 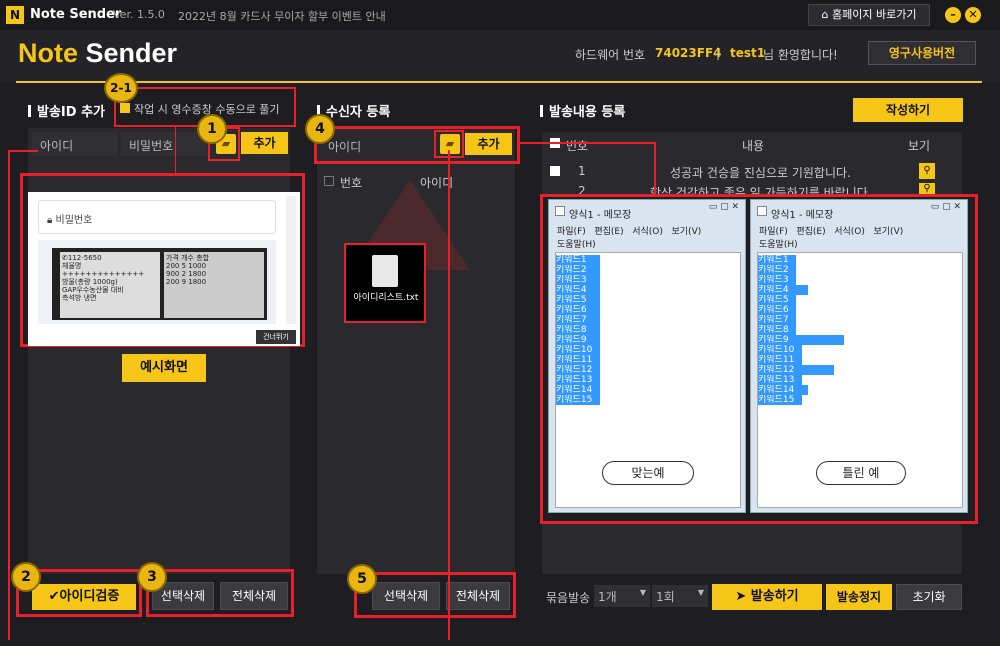 I want to click on keyword-line: 키워드5, so click(x=777, y=300).